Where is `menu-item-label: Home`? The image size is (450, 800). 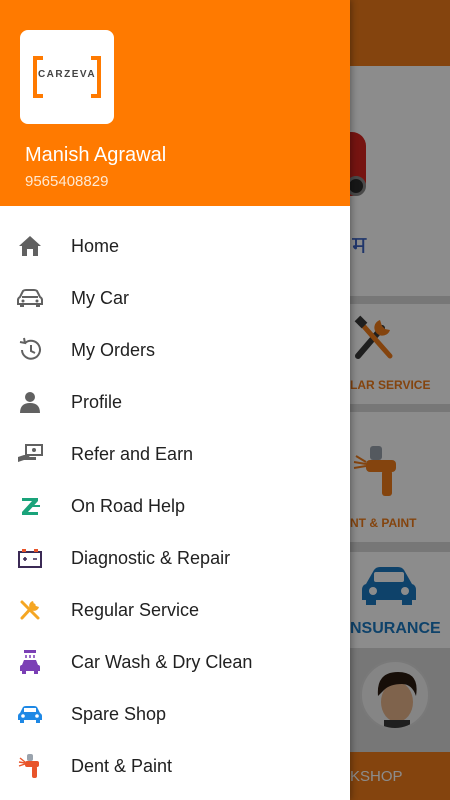
menu-item-label: Home is located at coordinates (95, 246).